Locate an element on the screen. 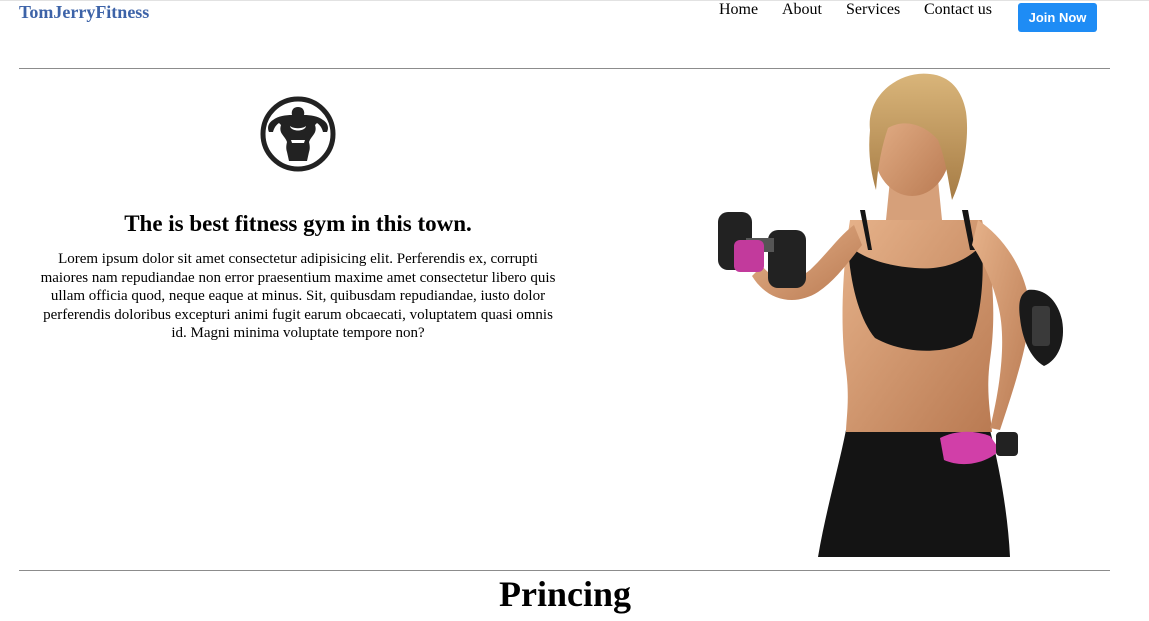  nav-contact-us: Contact us is located at coordinates (958, 11).